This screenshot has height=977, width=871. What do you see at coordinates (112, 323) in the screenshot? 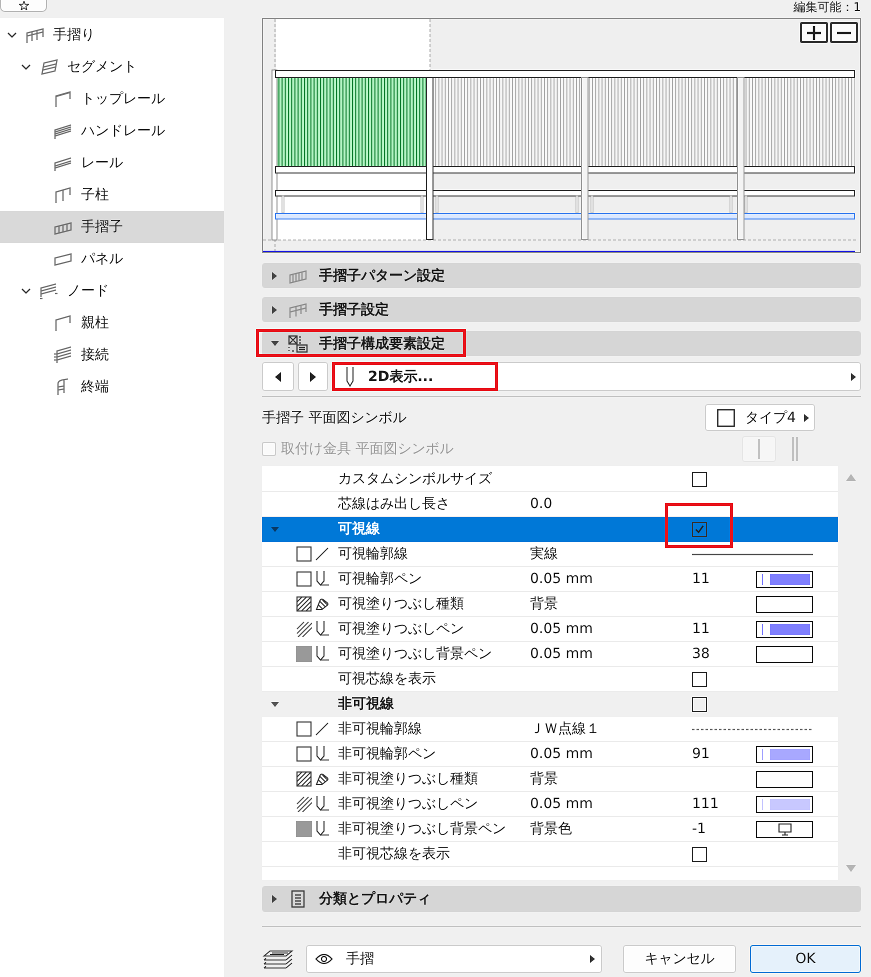
I see `tree-item: 親柱` at bounding box center [112, 323].